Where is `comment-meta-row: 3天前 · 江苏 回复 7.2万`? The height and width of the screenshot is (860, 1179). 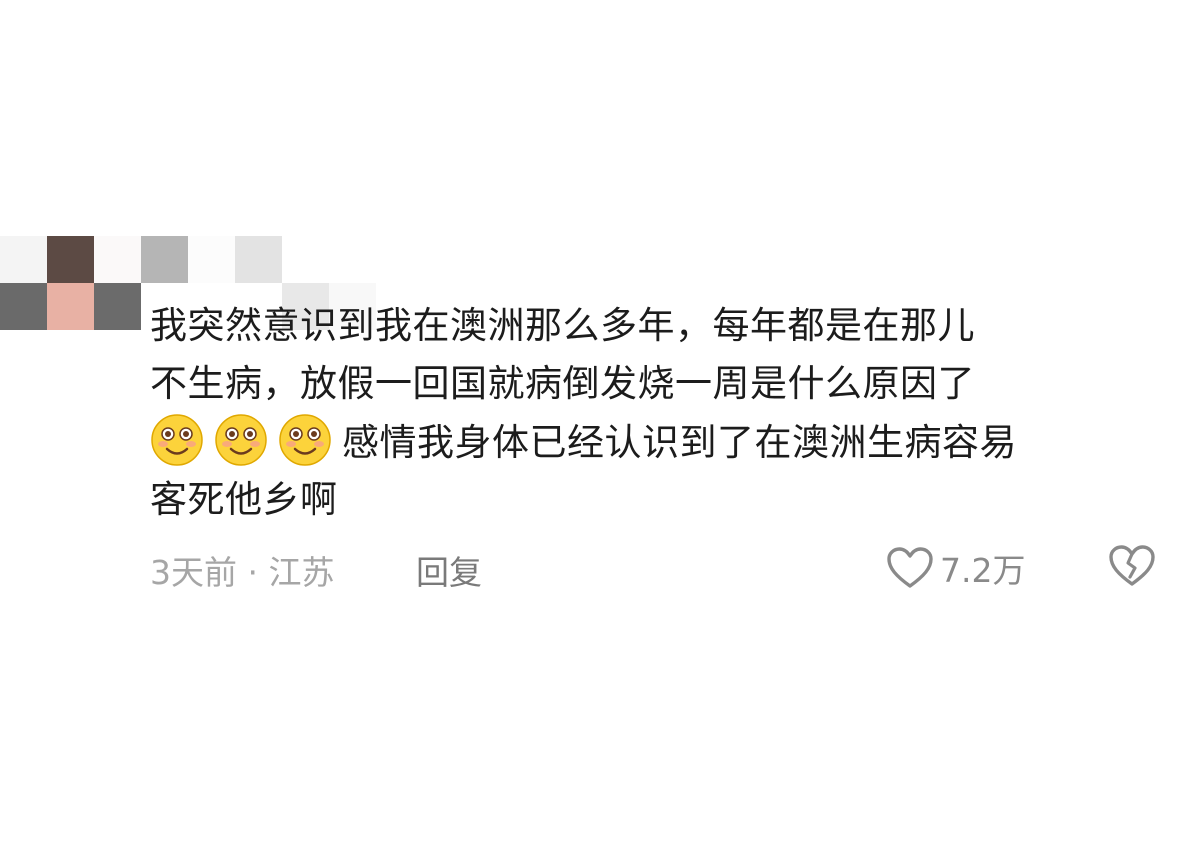
comment-meta-row: 3天前 · 江苏 回复 7.2万 is located at coordinates (655, 568).